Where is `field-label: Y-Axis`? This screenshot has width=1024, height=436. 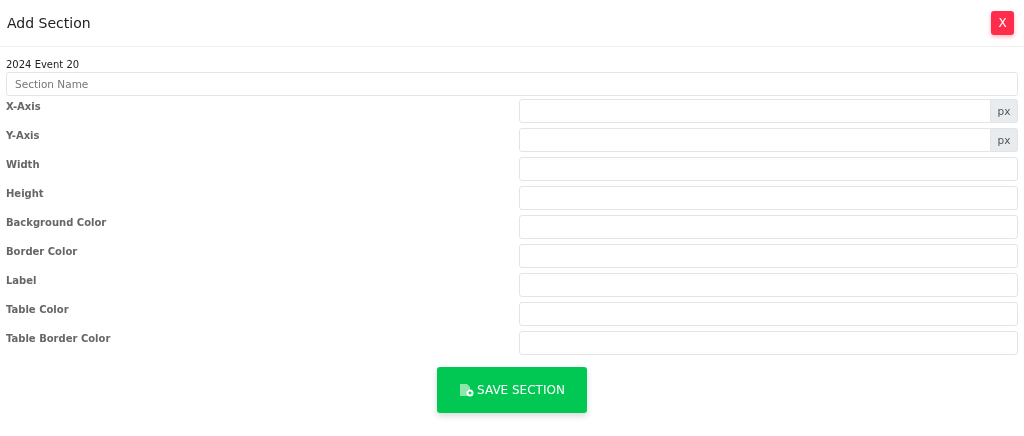 field-label: Y-Axis is located at coordinates (23, 135).